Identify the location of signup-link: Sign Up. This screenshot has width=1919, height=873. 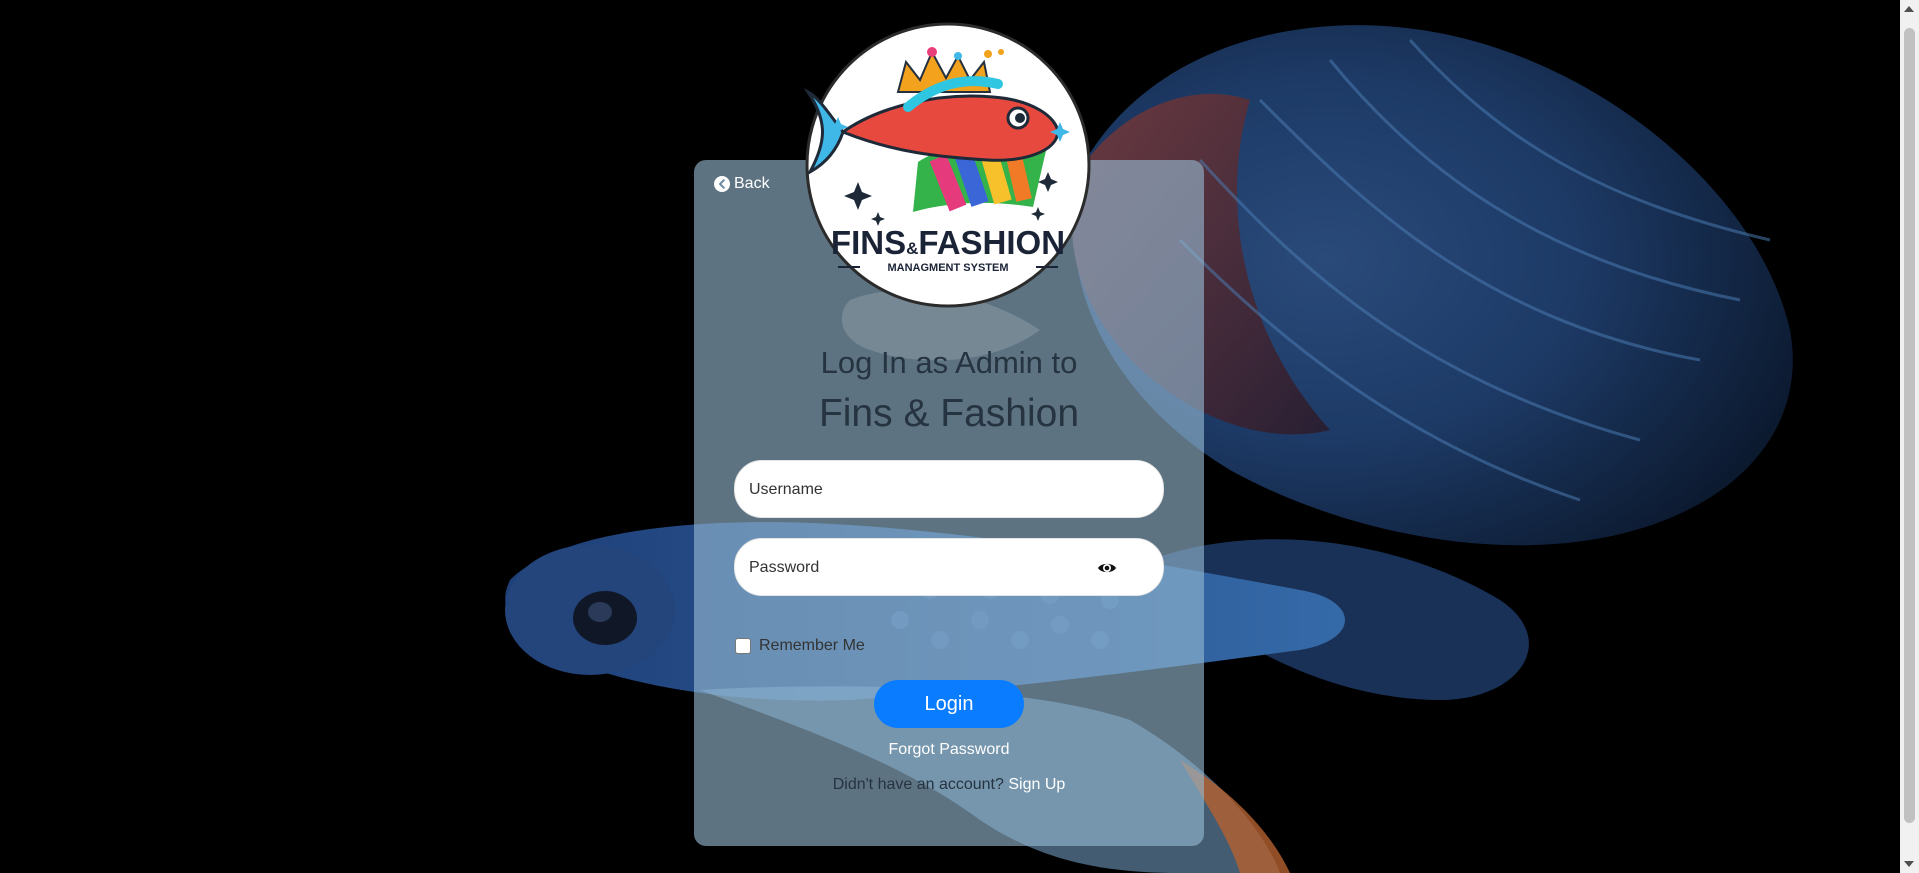
(1036, 784).